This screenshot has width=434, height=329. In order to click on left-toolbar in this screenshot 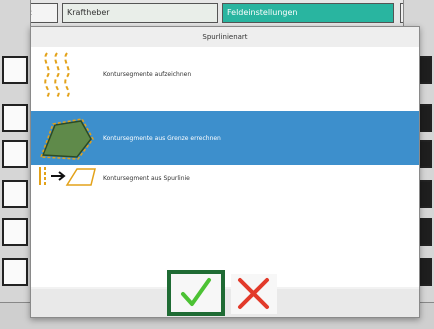, I will do `click(15, 164)`.